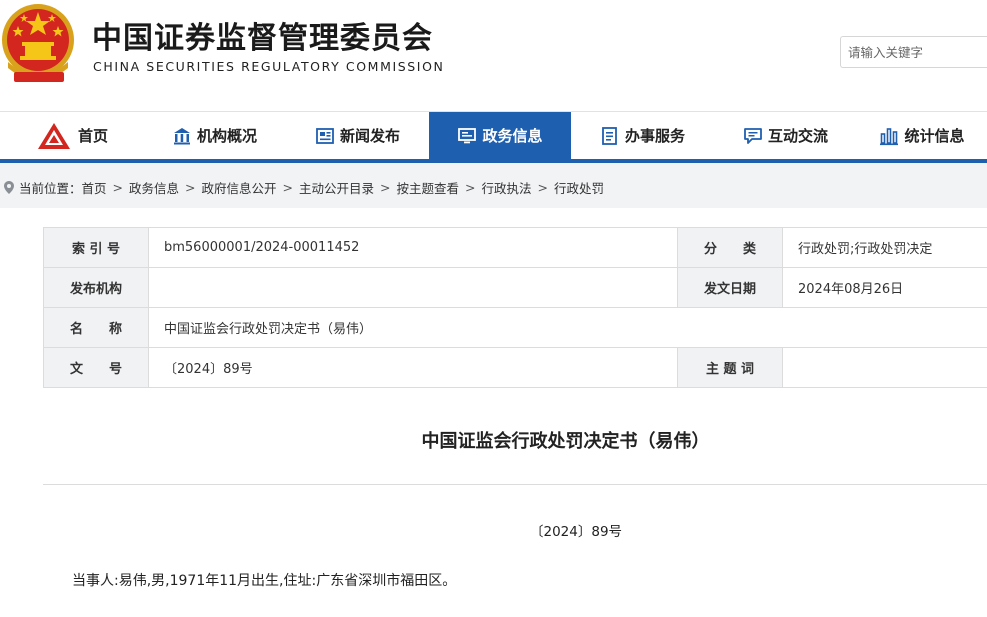 The image size is (987, 617). Describe the element at coordinates (609, 135) in the screenshot. I see `document-list-icon` at that location.